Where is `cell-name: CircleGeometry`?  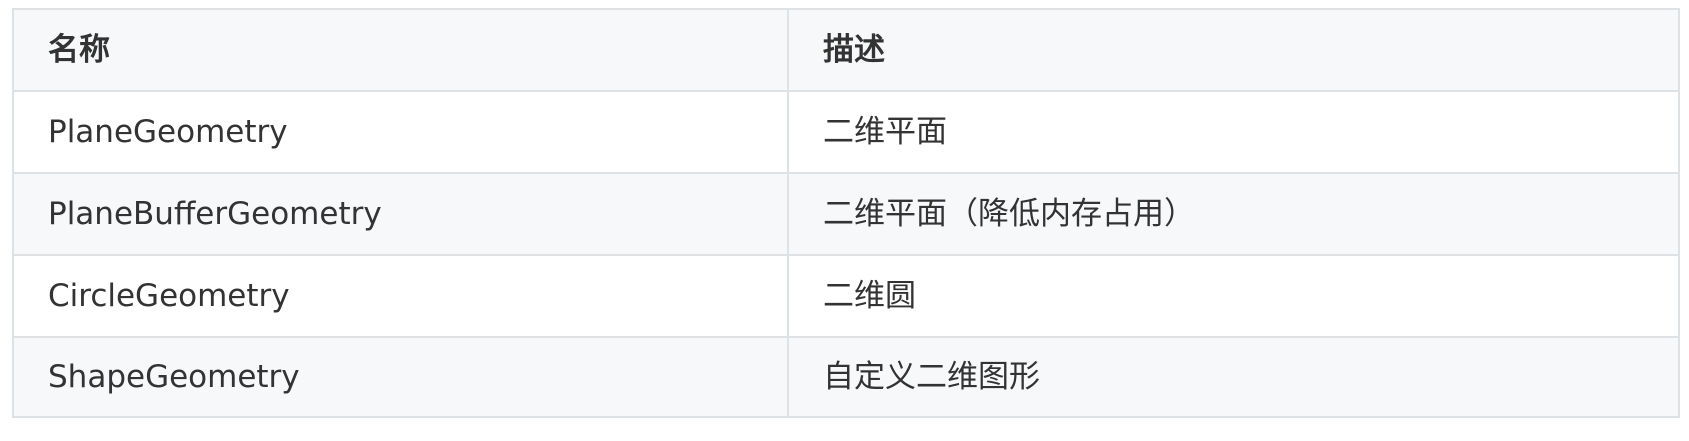 cell-name: CircleGeometry is located at coordinates (400, 296).